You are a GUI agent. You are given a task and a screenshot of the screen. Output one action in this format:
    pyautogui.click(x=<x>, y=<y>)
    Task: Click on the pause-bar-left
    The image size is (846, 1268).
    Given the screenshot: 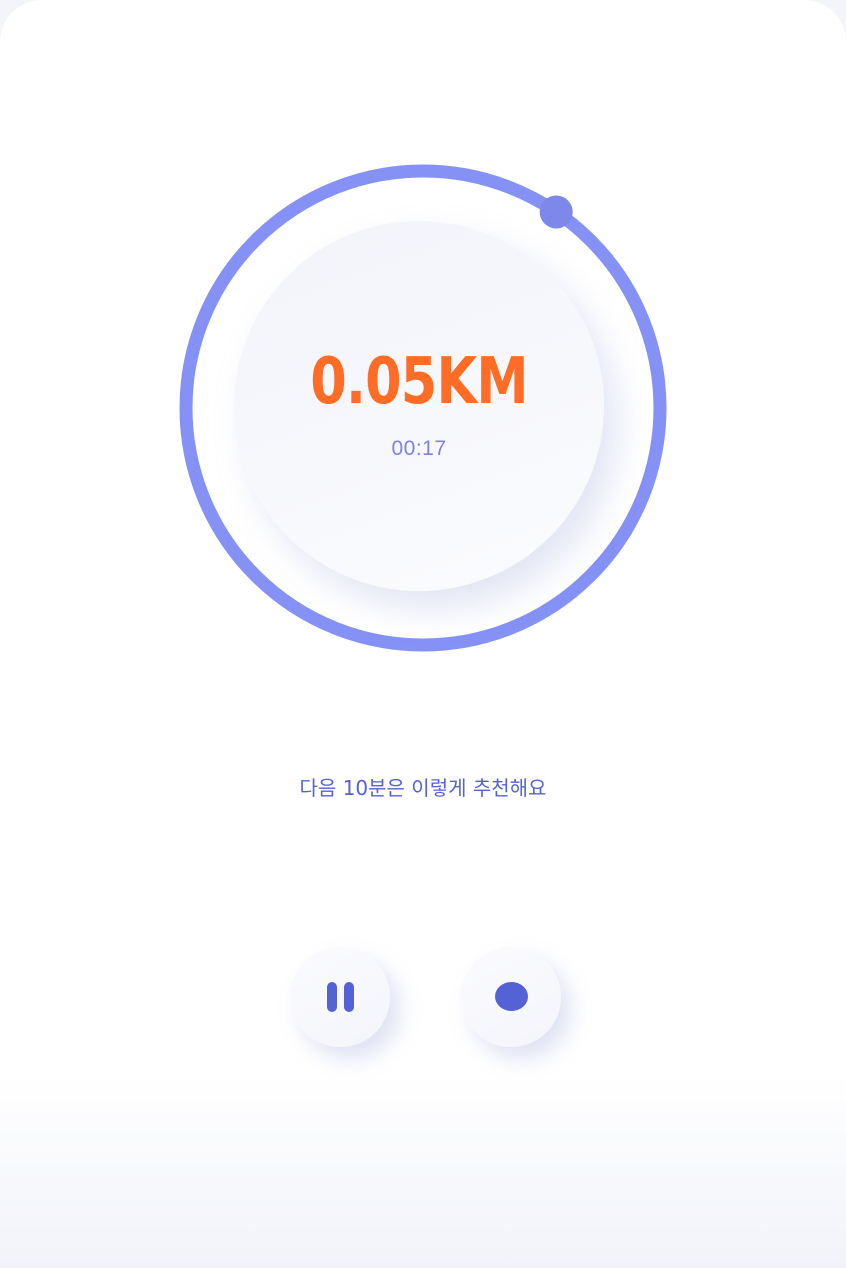 What is the action you would take?
    pyautogui.click(x=332, y=997)
    